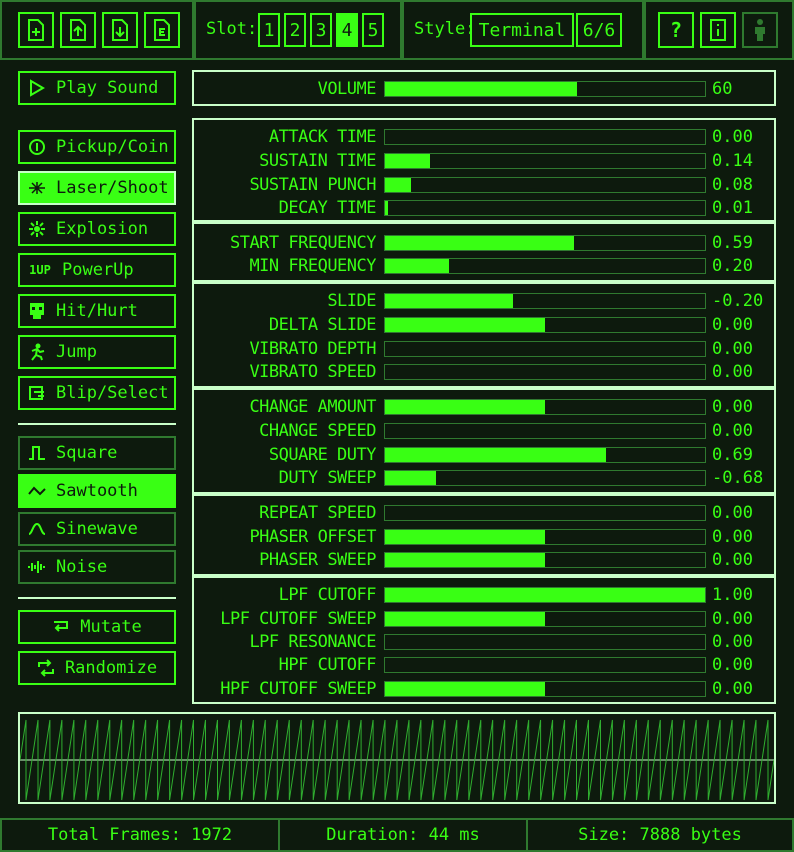  I want to click on param-row-vibrato-depth: VIBRATO DEPTH 0.00, so click(484, 349).